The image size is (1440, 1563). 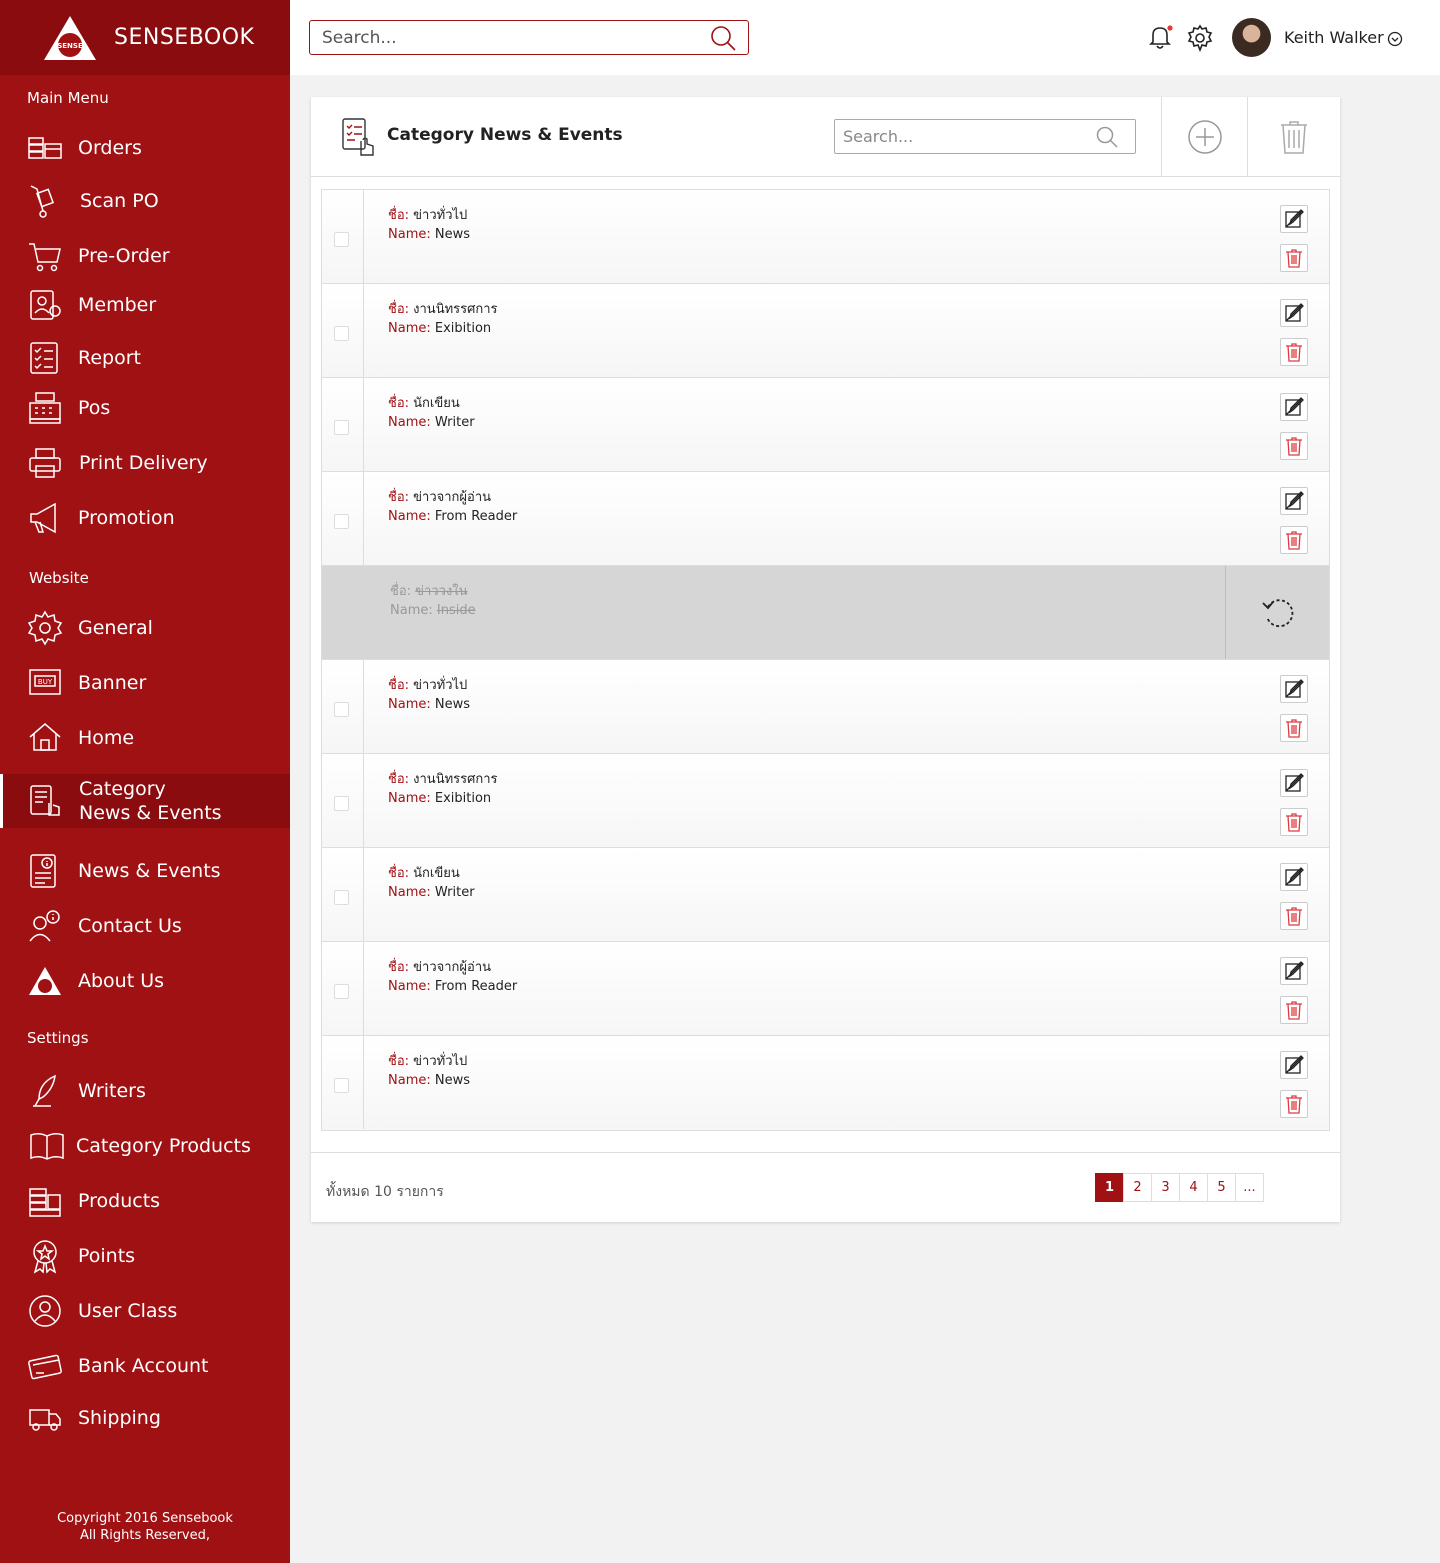 What do you see at coordinates (145, 1311) in the screenshot?
I see `sidebar-item-user-class: User Class` at bounding box center [145, 1311].